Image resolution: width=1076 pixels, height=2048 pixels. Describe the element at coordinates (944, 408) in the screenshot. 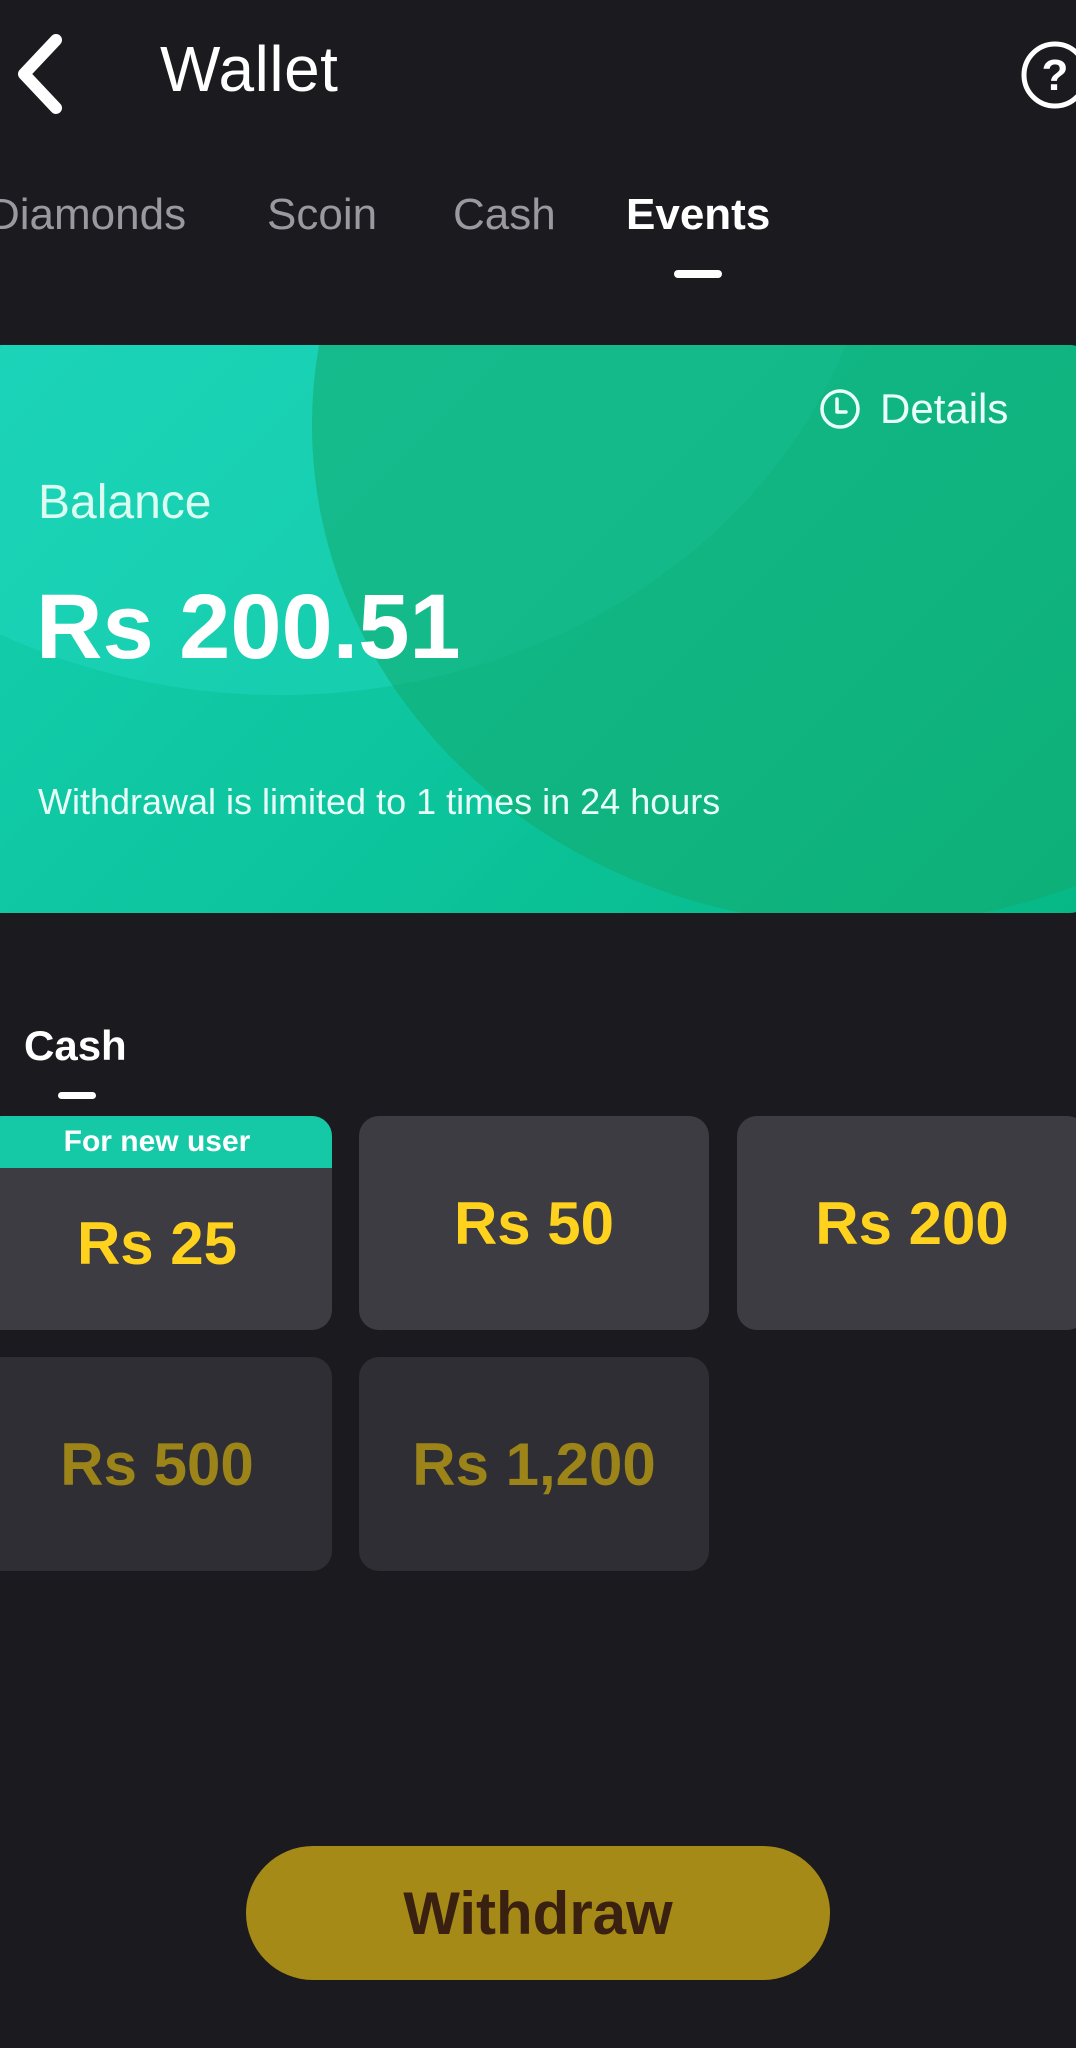

I see `details-label: Details` at that location.